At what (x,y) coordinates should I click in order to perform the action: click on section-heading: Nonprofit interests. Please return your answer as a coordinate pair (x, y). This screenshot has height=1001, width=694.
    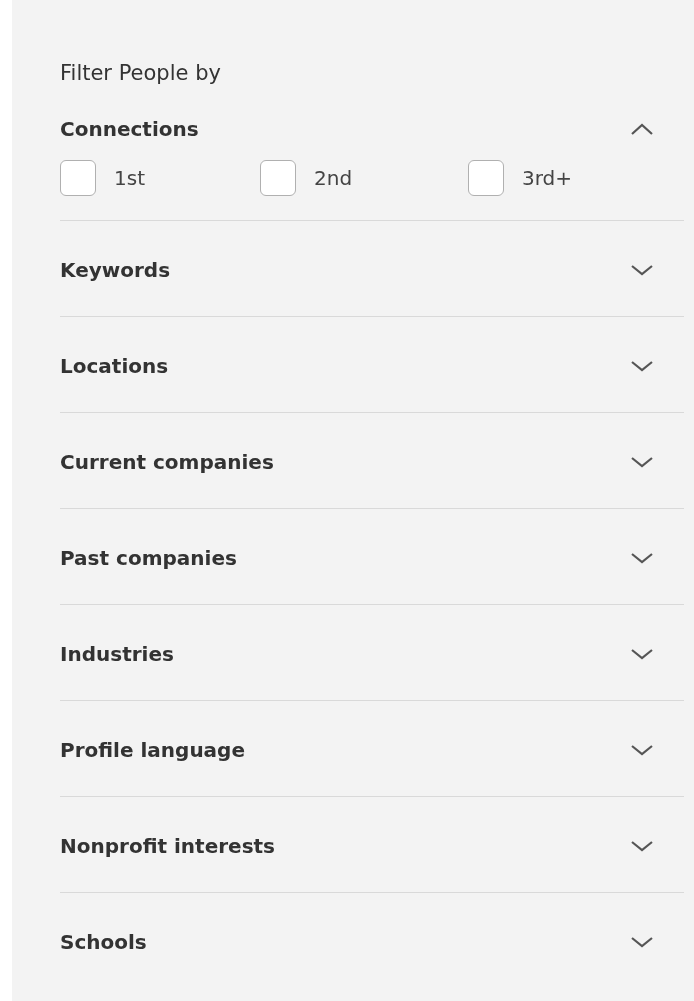
    Looking at the image, I should click on (167, 845).